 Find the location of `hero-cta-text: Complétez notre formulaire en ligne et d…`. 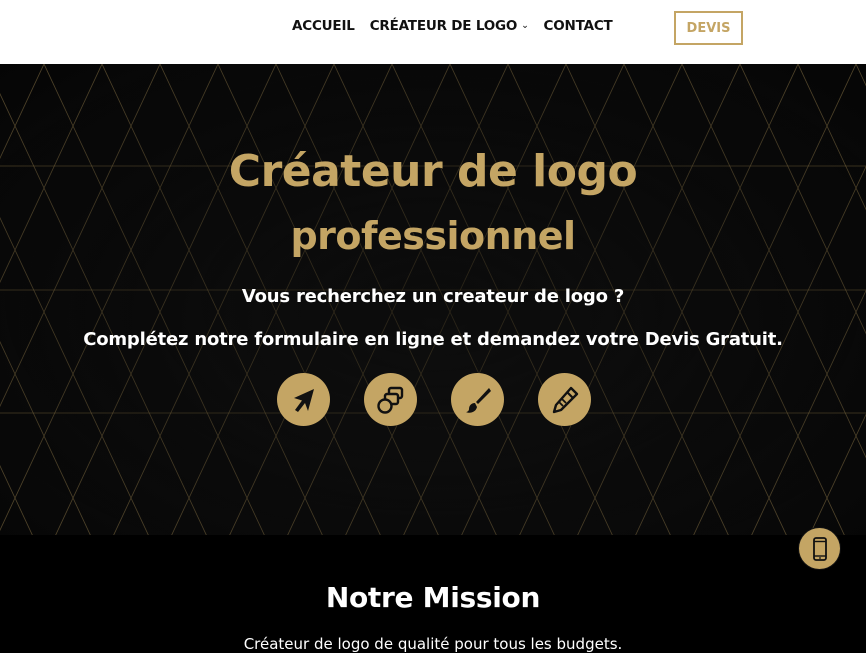

hero-cta-text: Complétez notre formulaire en ligne et d… is located at coordinates (433, 339).